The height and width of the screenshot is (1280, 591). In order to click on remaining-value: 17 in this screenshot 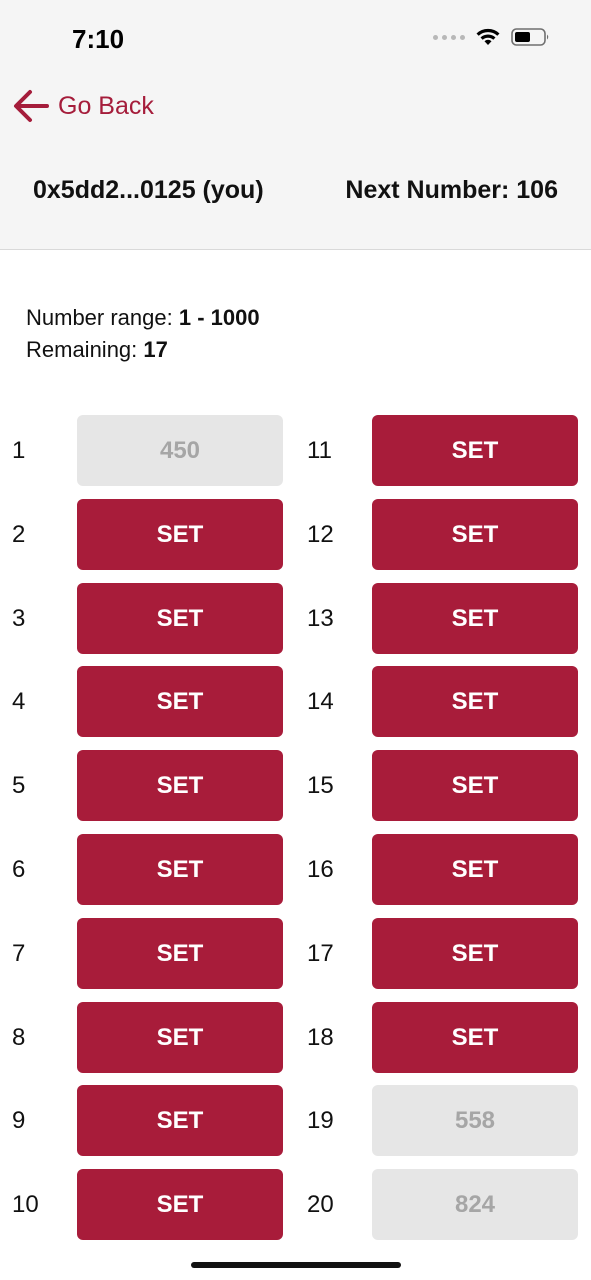, I will do `click(155, 349)`.